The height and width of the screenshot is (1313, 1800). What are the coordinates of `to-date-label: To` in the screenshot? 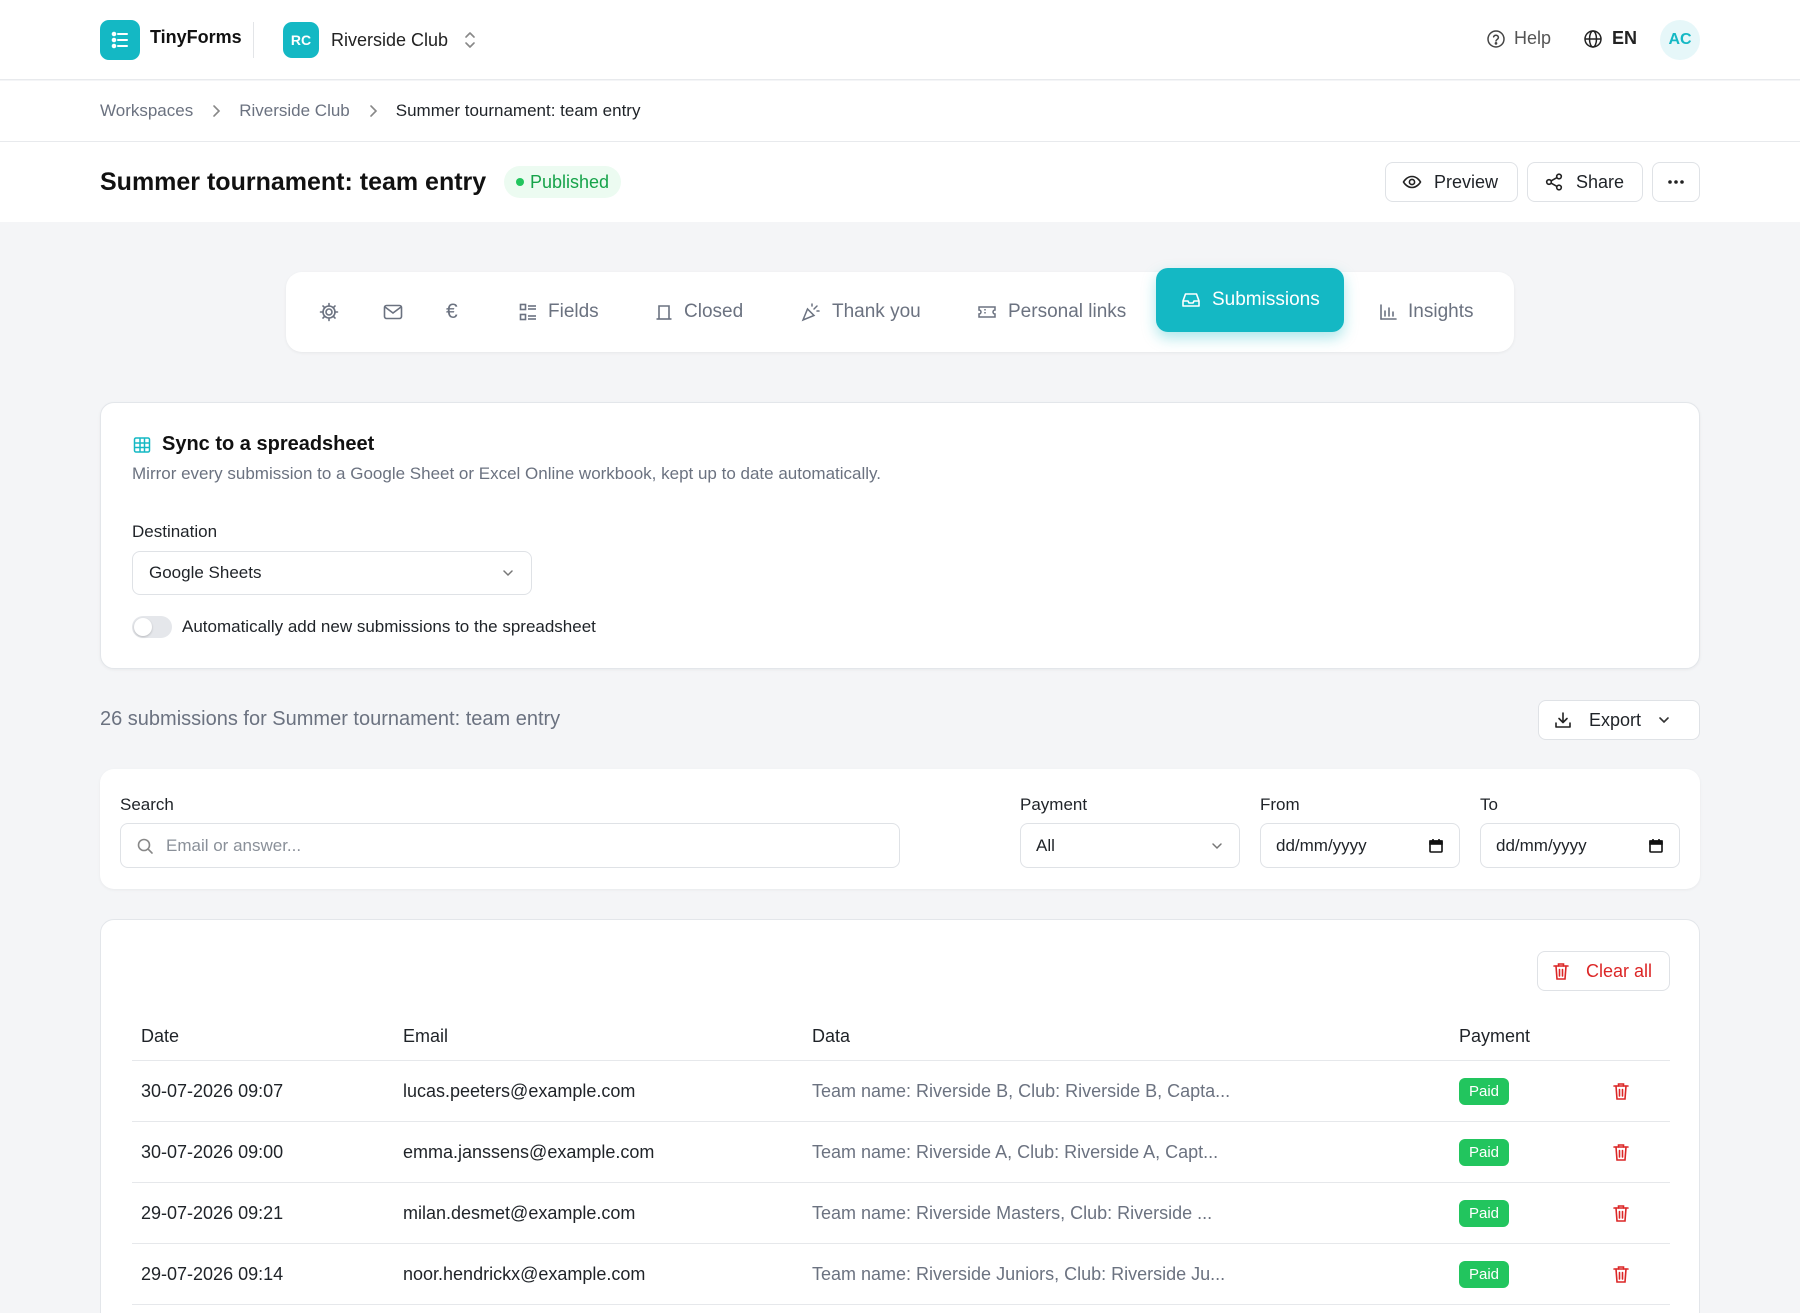 It's located at (1489, 804).